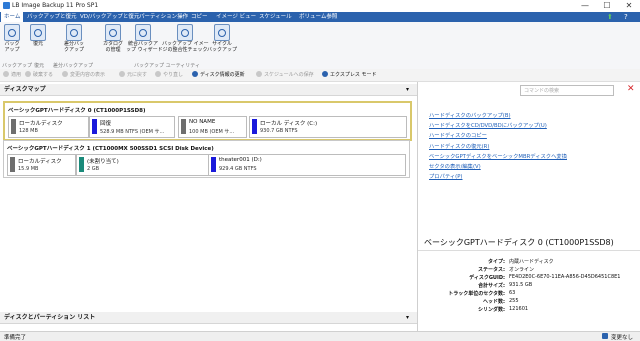 The image size is (640, 341). Describe the element at coordinates (565, 277) in the screenshot. I see `prop-value: FE4D2E0C-6E70-11EA-A856-D45D6451C8E1` at that location.